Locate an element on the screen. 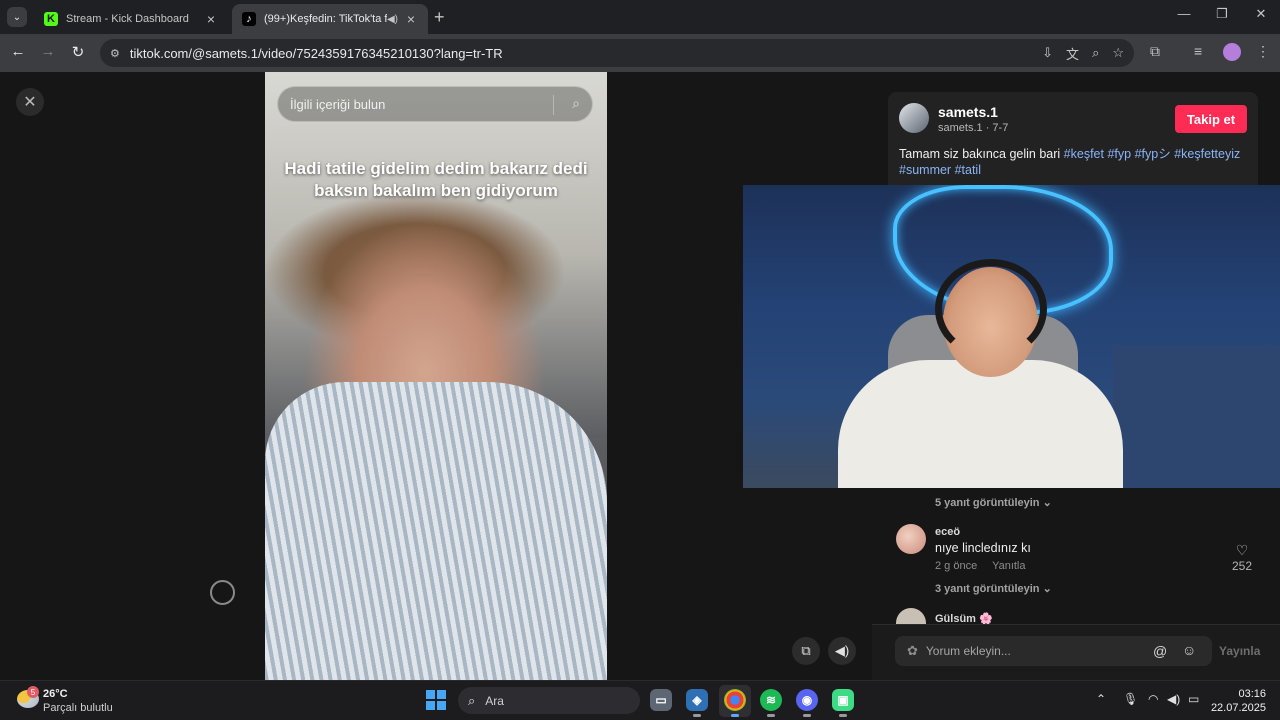 This screenshot has width=1280, height=720. system-clock: 03:16 22.07.2025 is located at coordinates (1238, 701).